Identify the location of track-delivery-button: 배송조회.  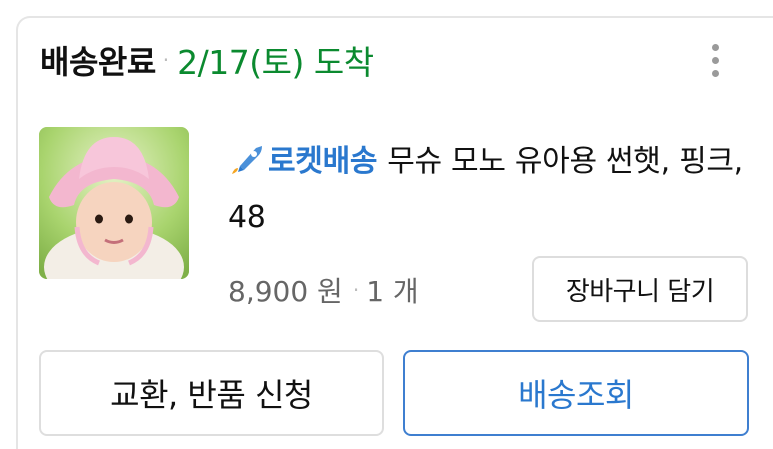
(576, 393).